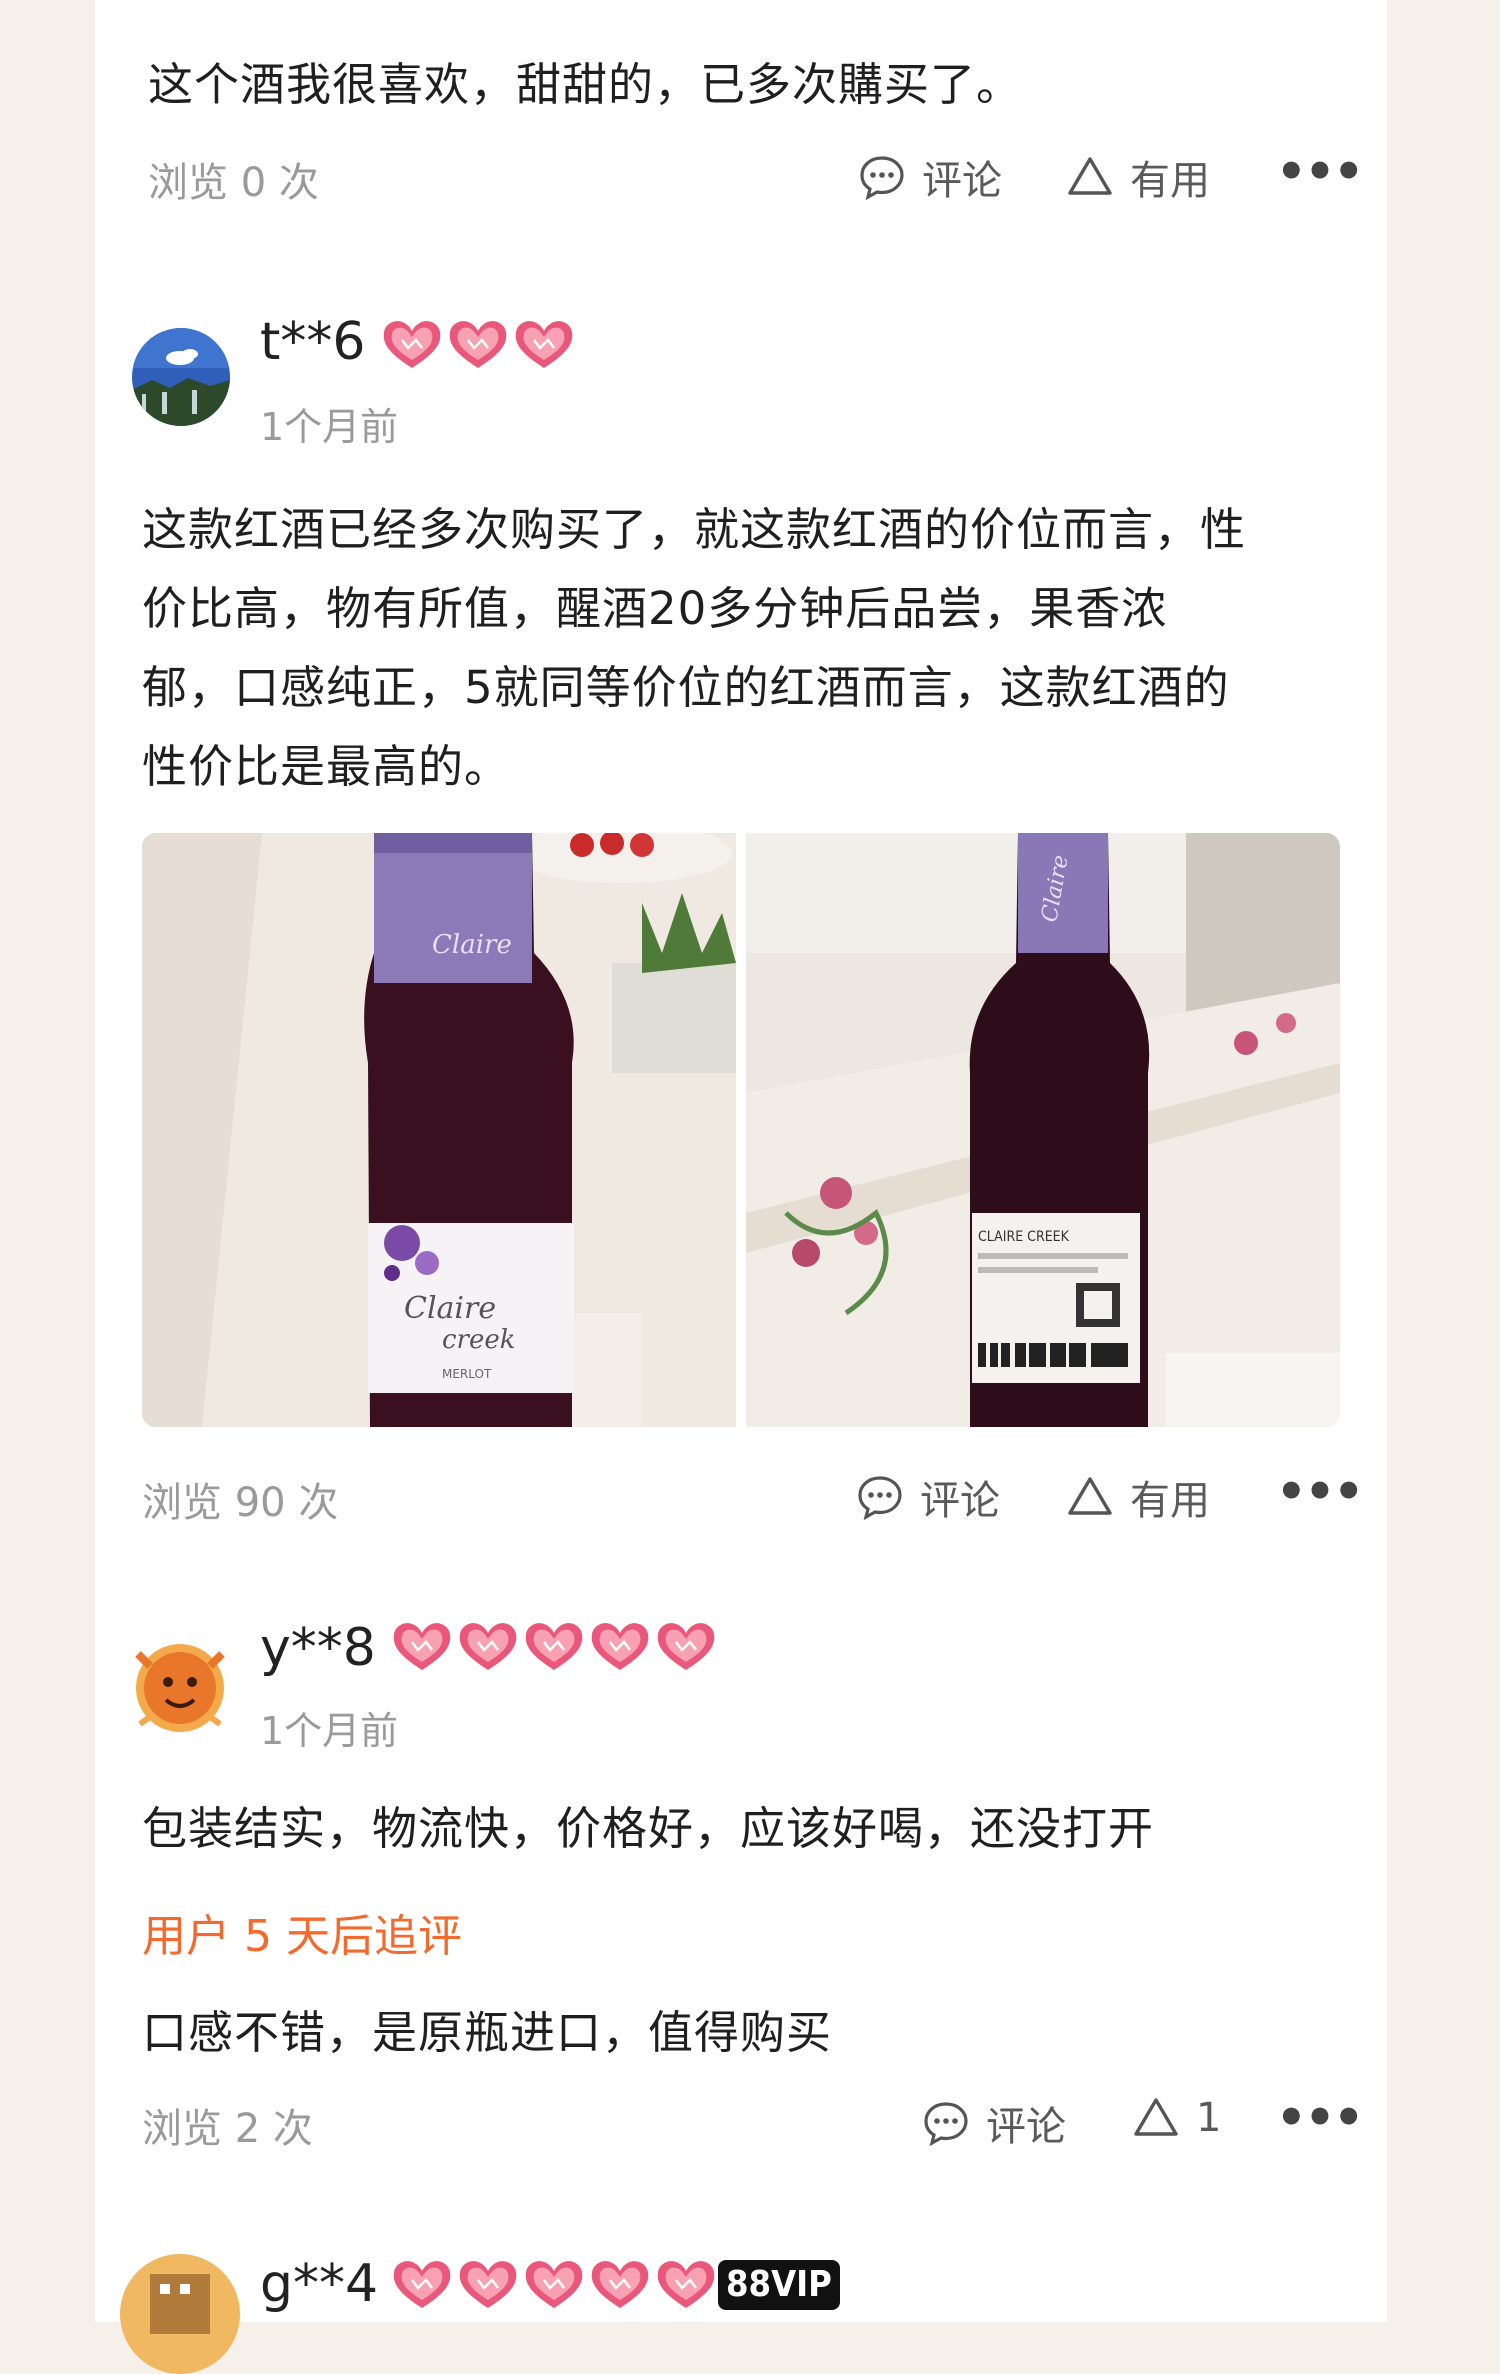 This screenshot has width=1500, height=2374. I want to click on svg-text: MERLOT, so click(467, 1374).